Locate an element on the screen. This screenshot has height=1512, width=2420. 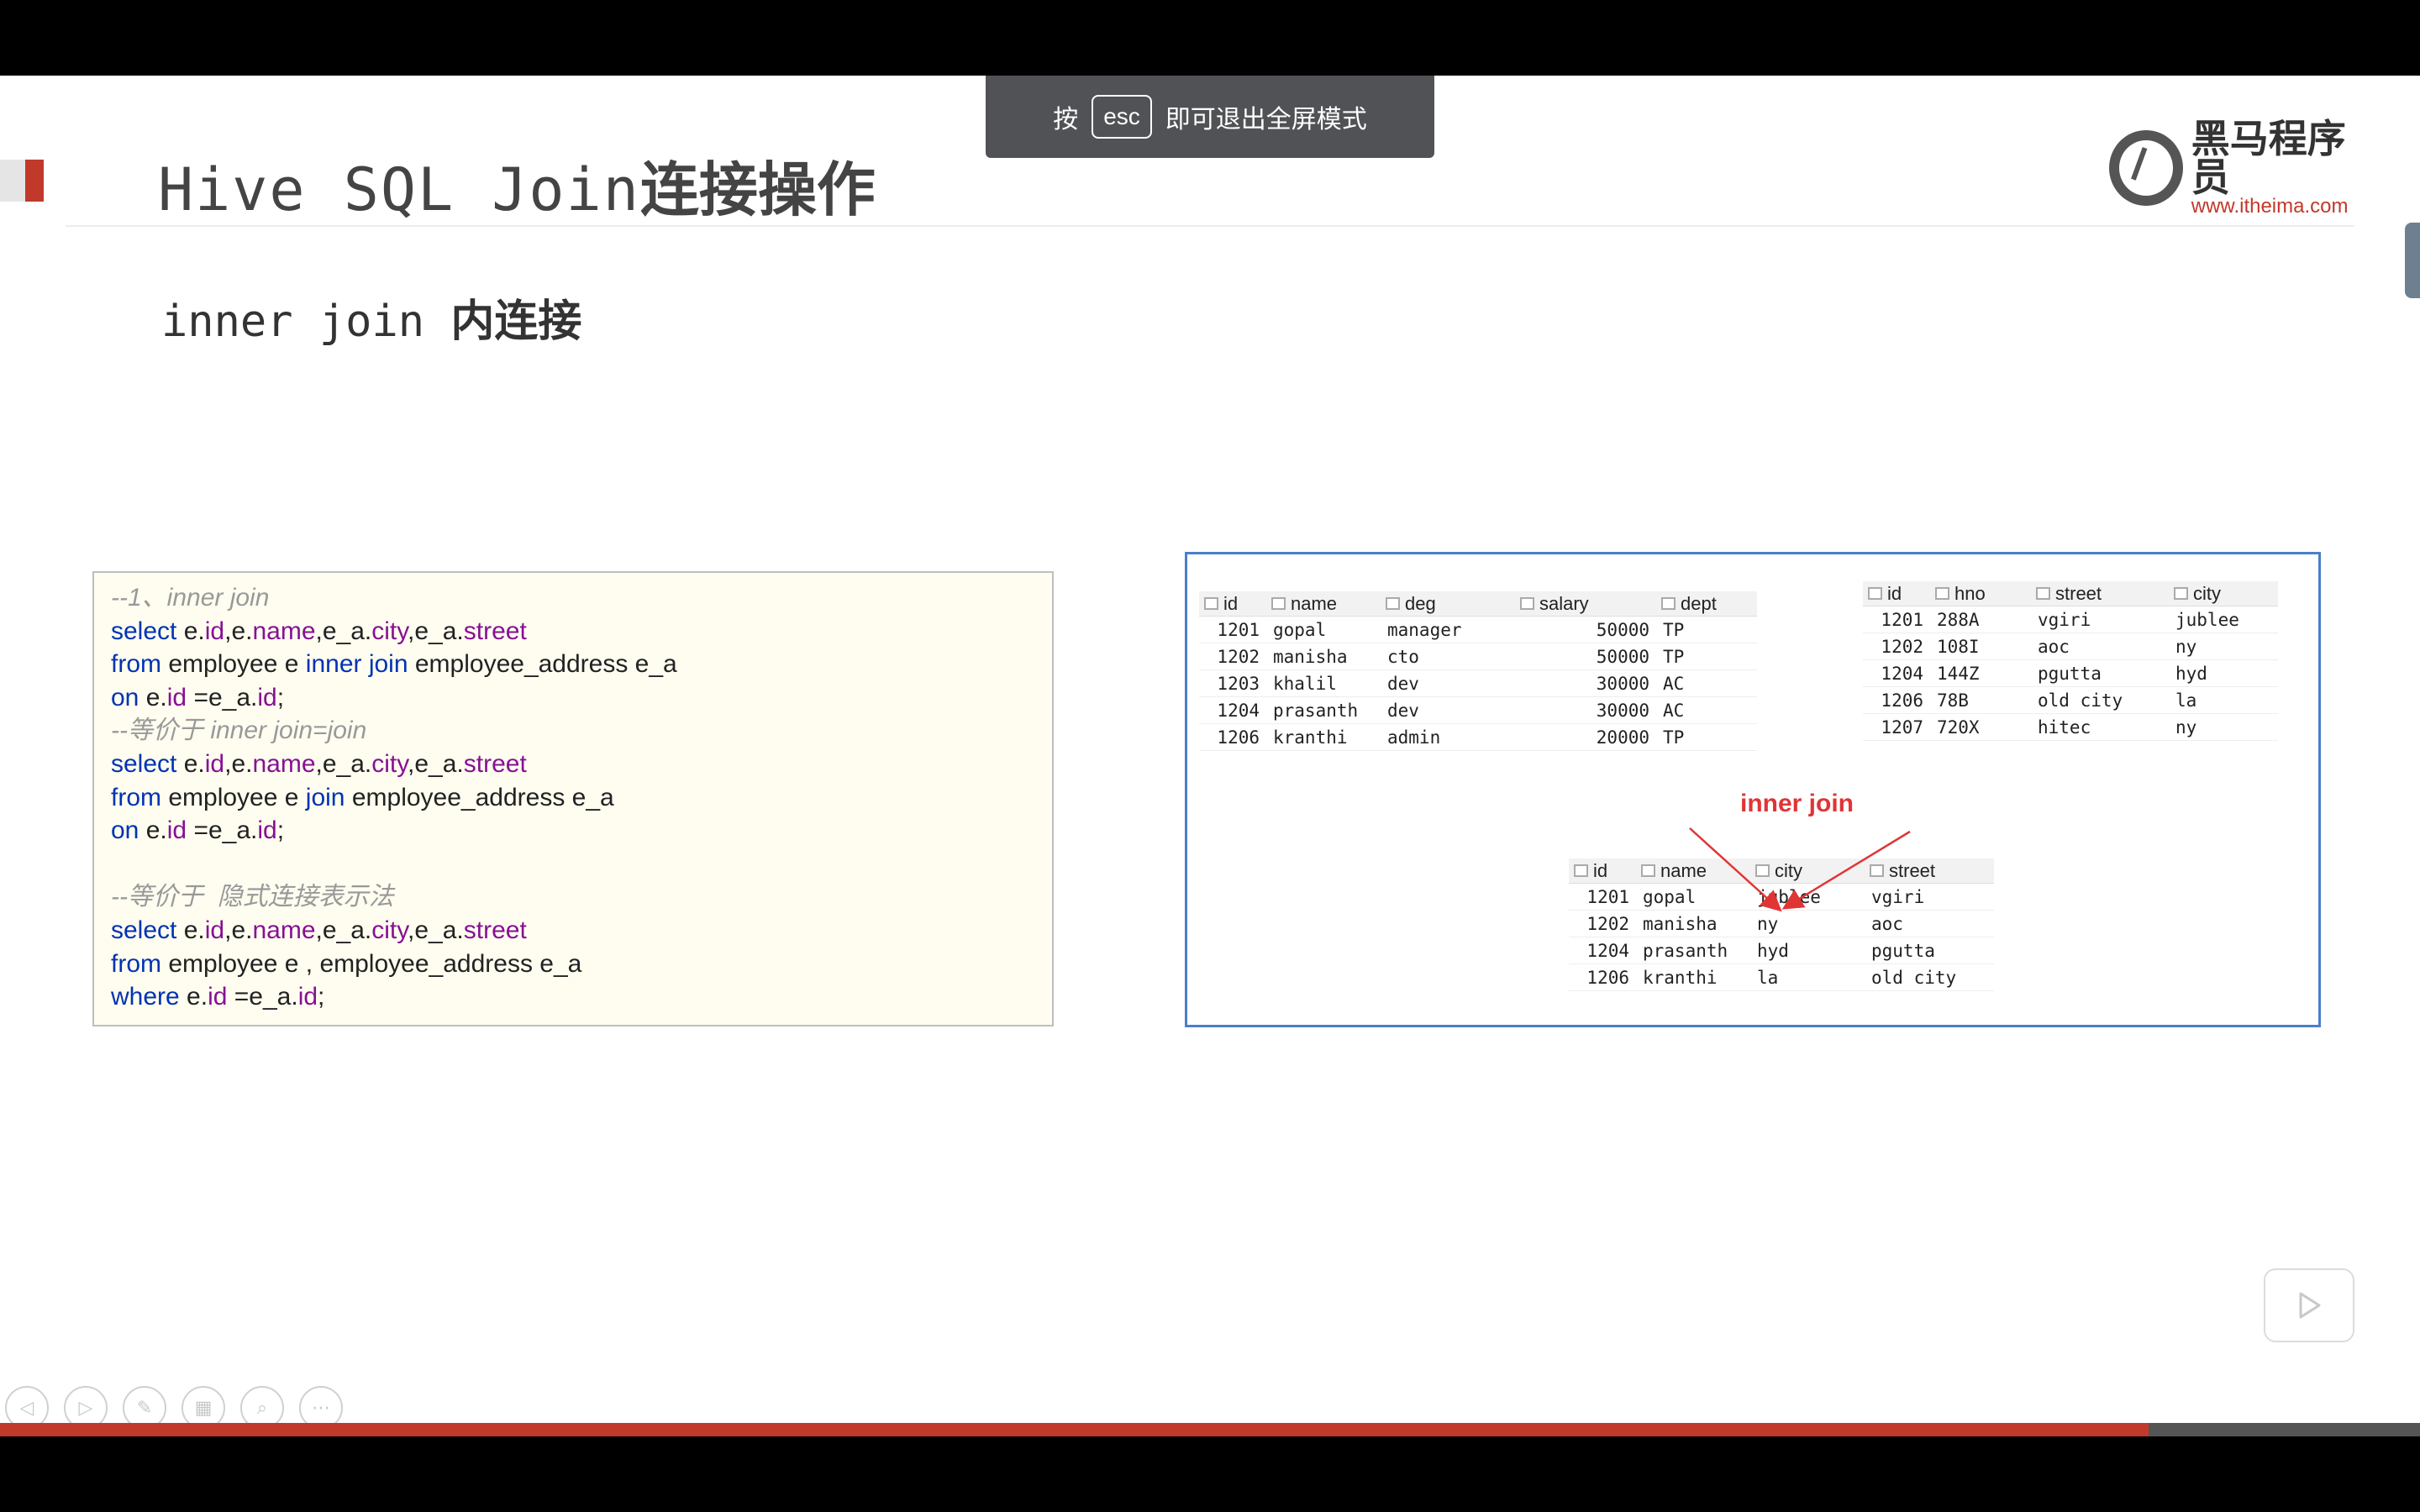
code-token: --等价于 inner join=join is located at coordinates (239, 731).